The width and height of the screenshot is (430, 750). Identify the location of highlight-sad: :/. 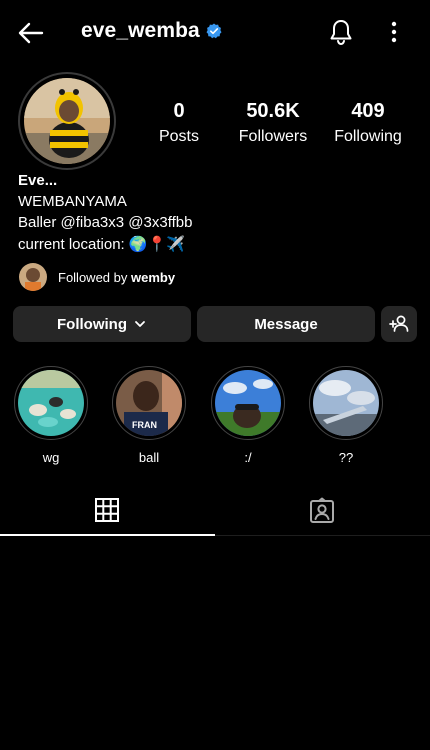
(248, 415).